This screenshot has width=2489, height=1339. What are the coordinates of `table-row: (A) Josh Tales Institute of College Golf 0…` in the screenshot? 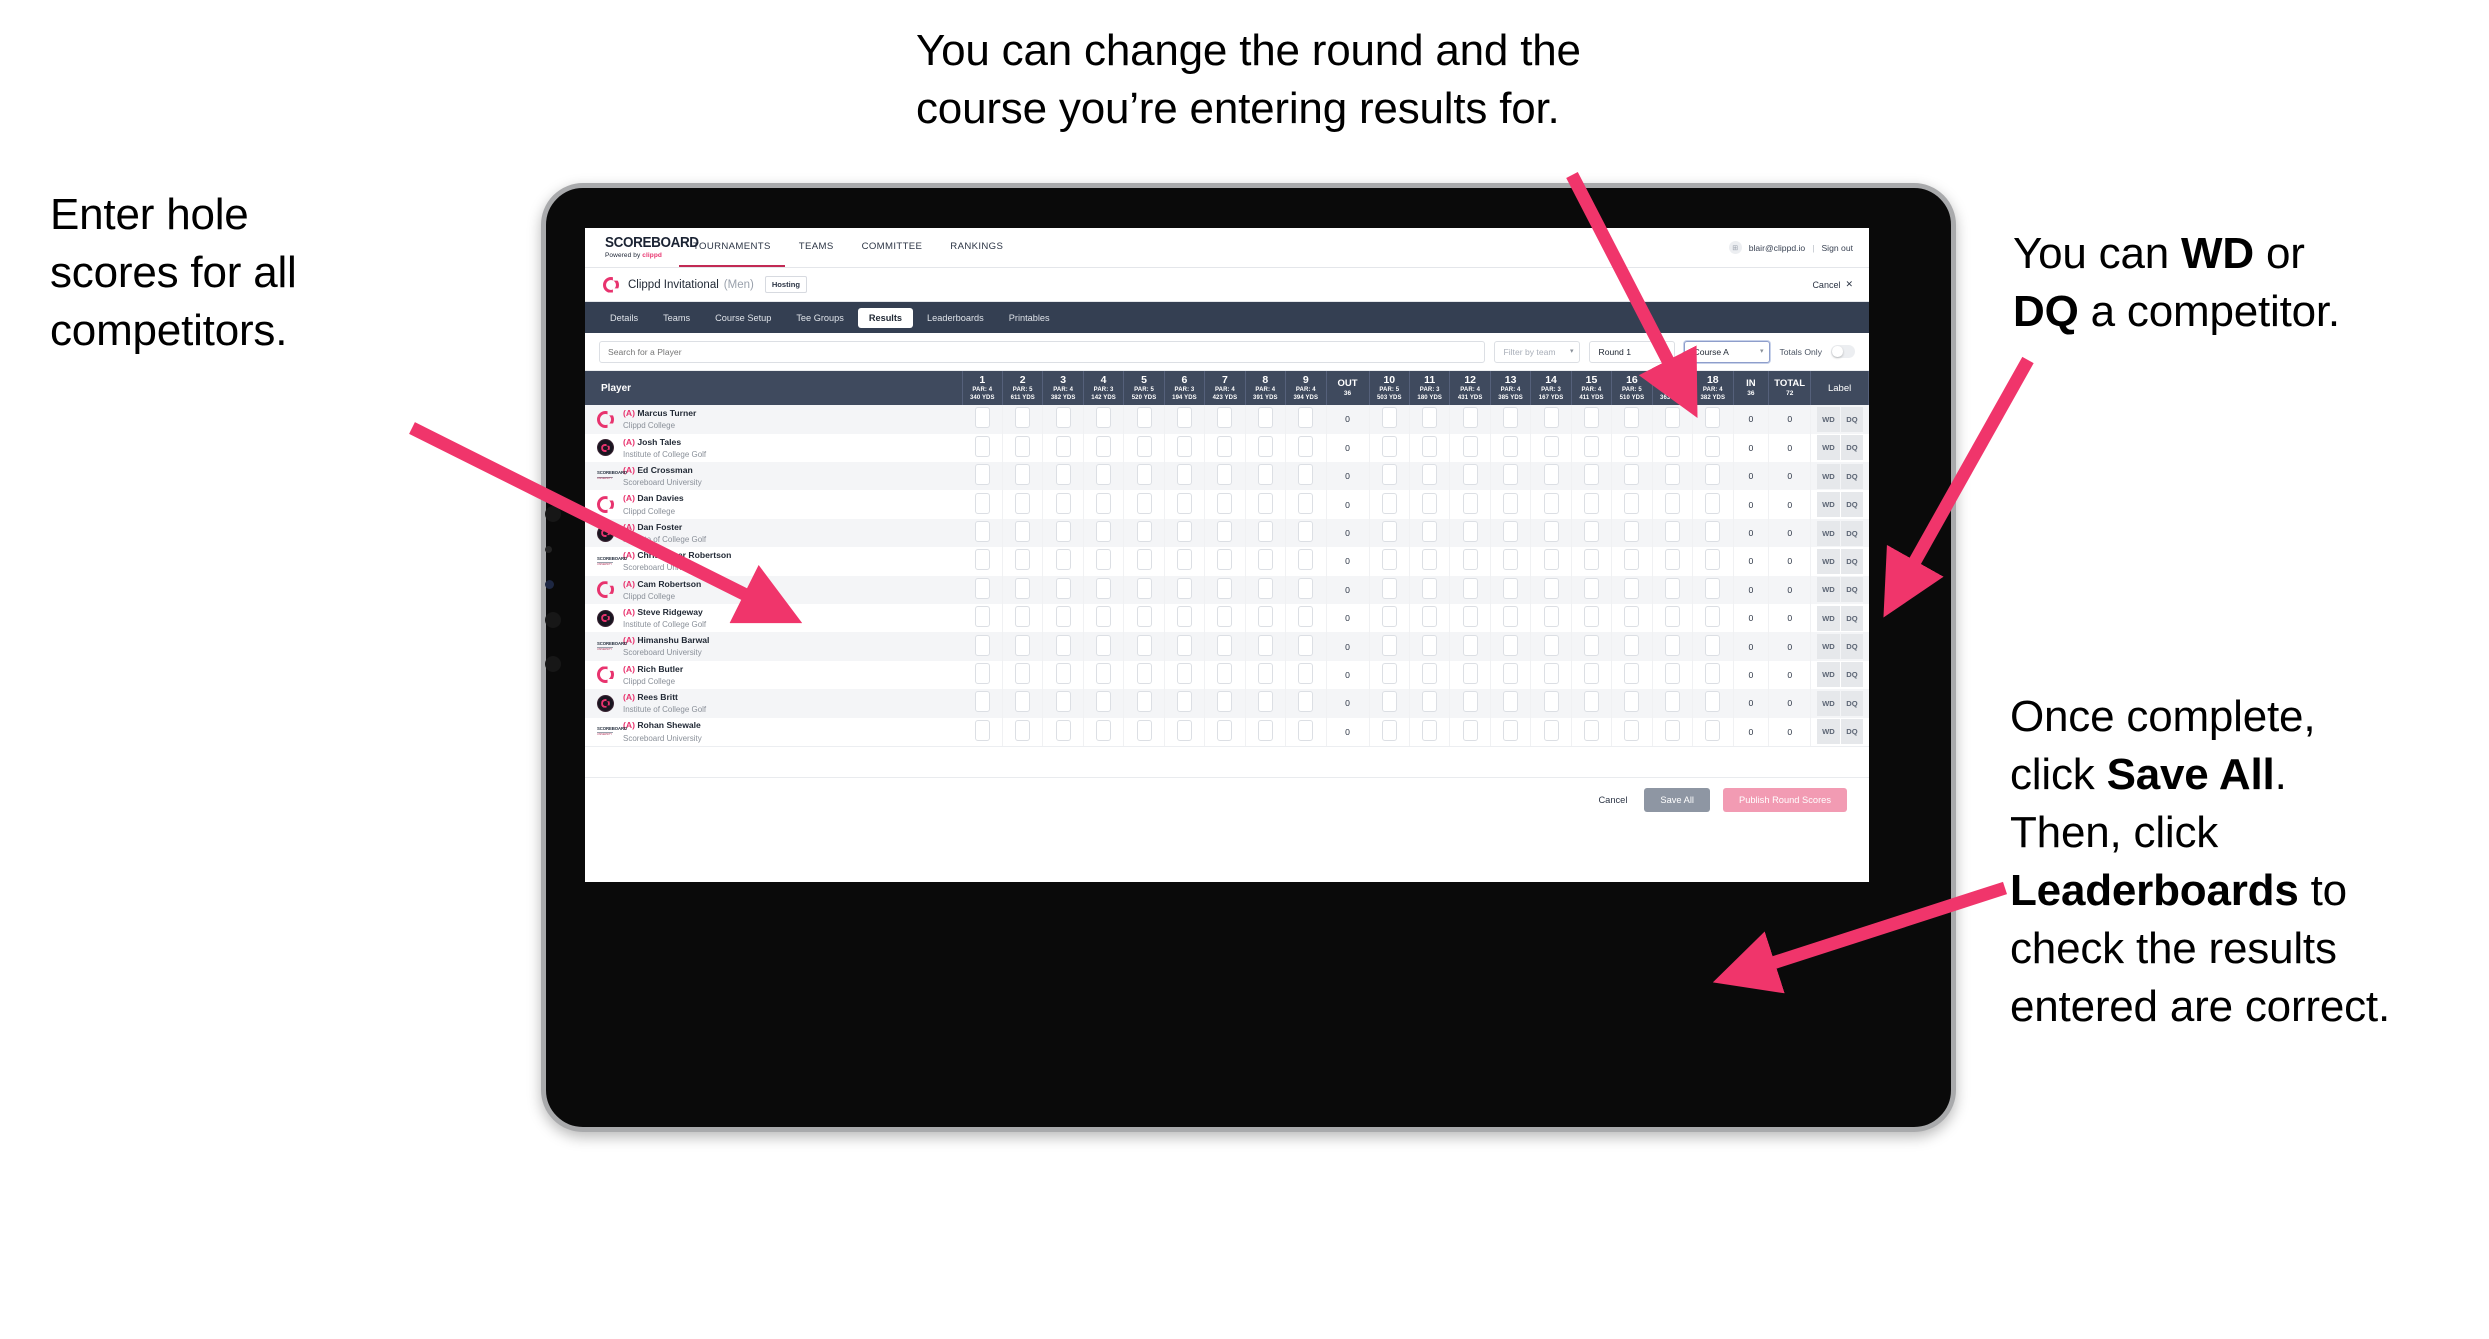 It's located at (1227, 448).